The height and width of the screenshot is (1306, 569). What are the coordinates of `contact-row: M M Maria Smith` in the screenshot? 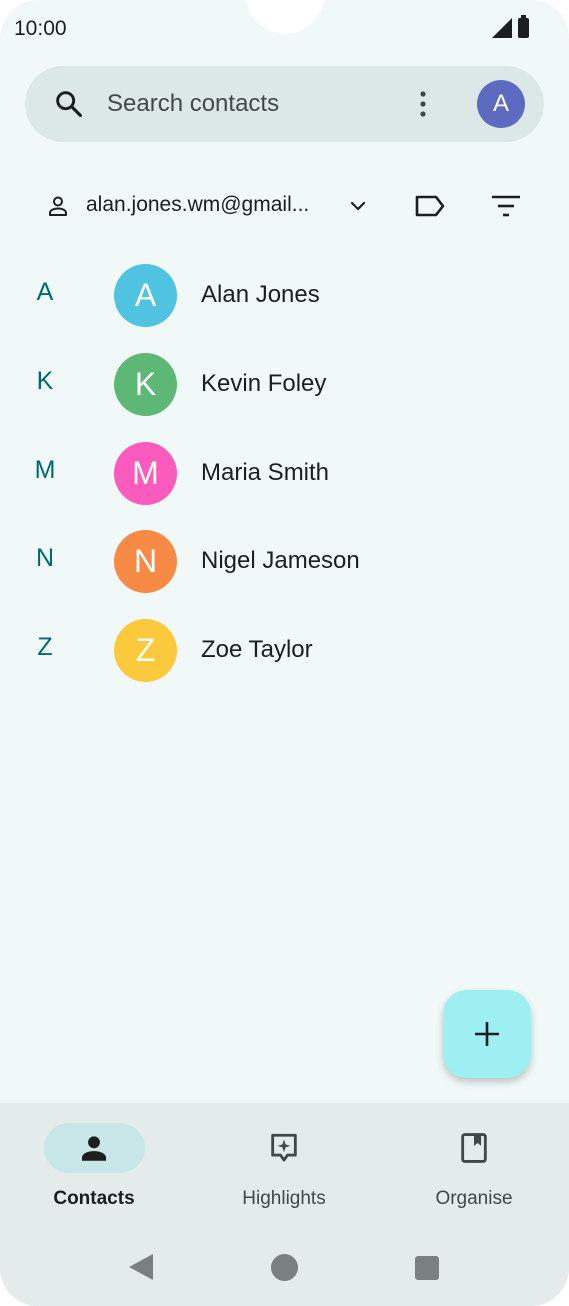 It's located at (284, 482).